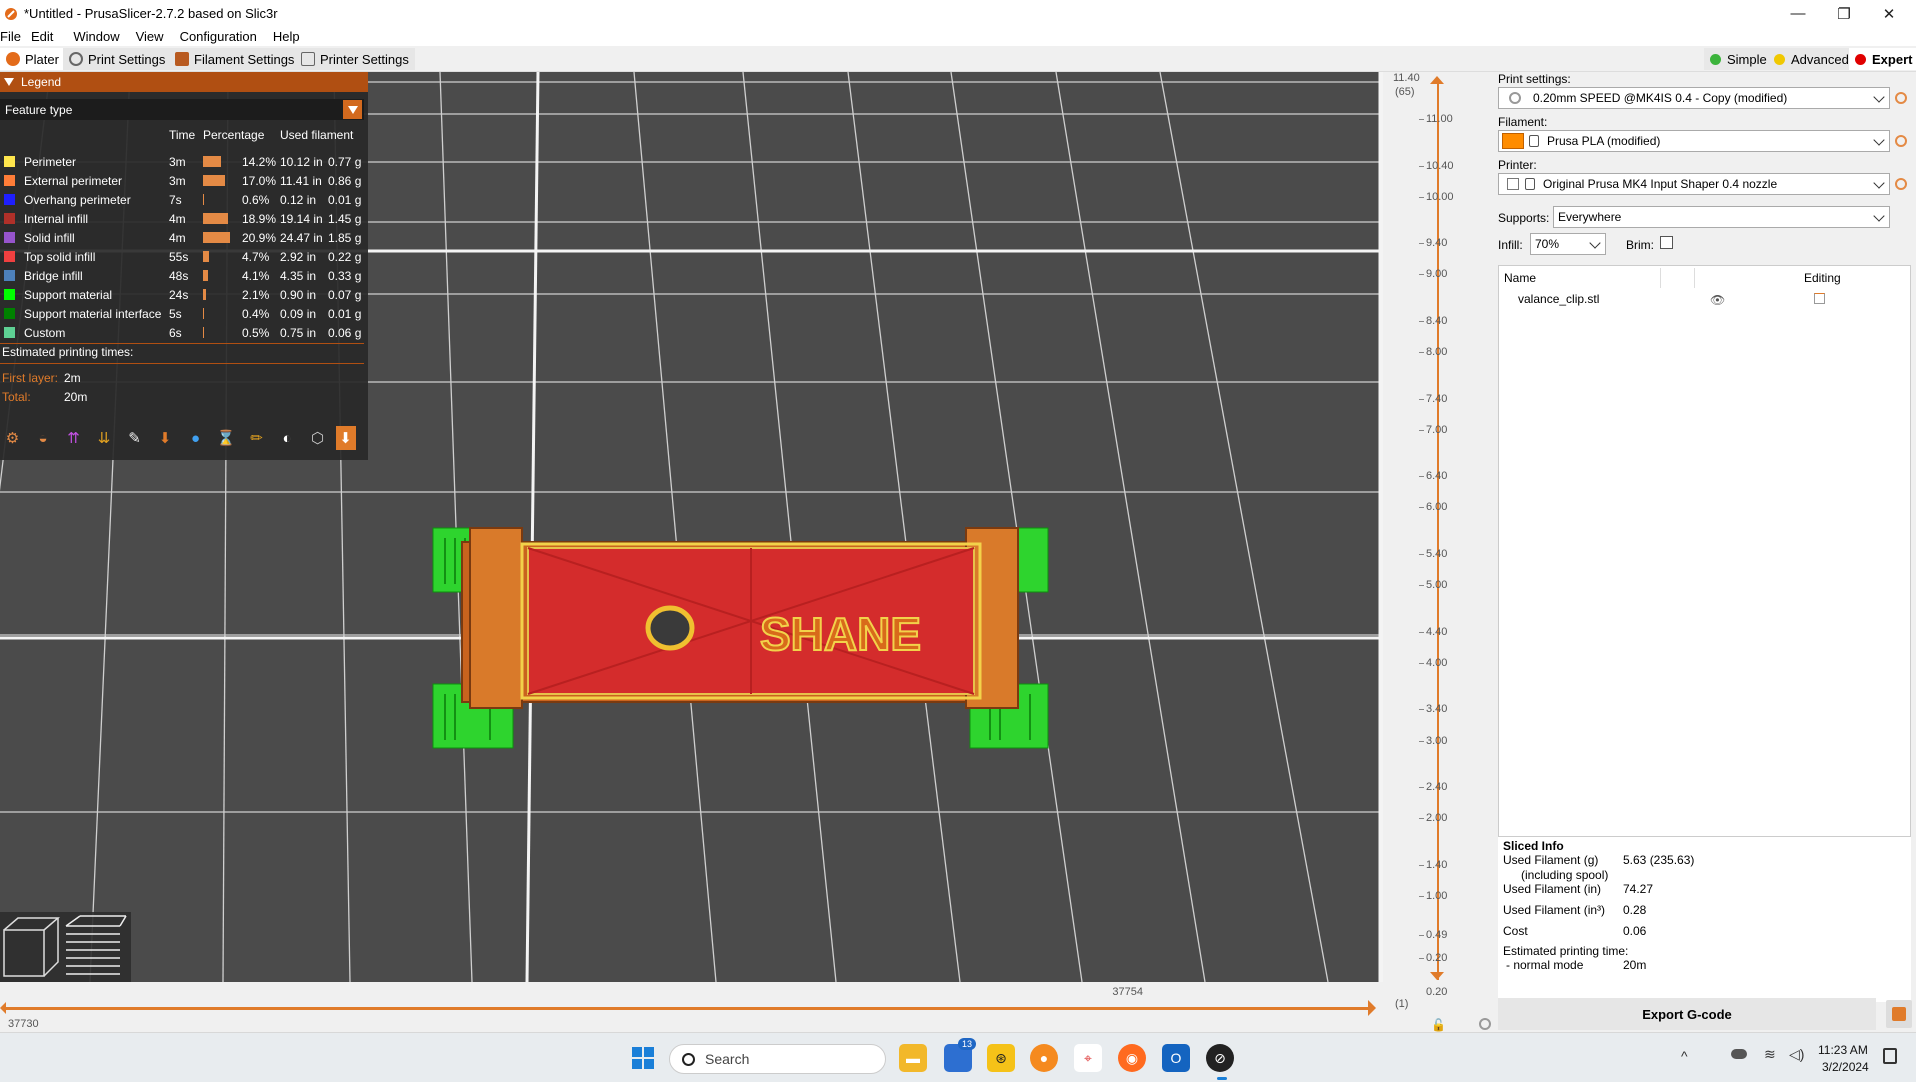 This screenshot has width=1916, height=1082. I want to click on settings-cog-icon, so click(1485, 1024).